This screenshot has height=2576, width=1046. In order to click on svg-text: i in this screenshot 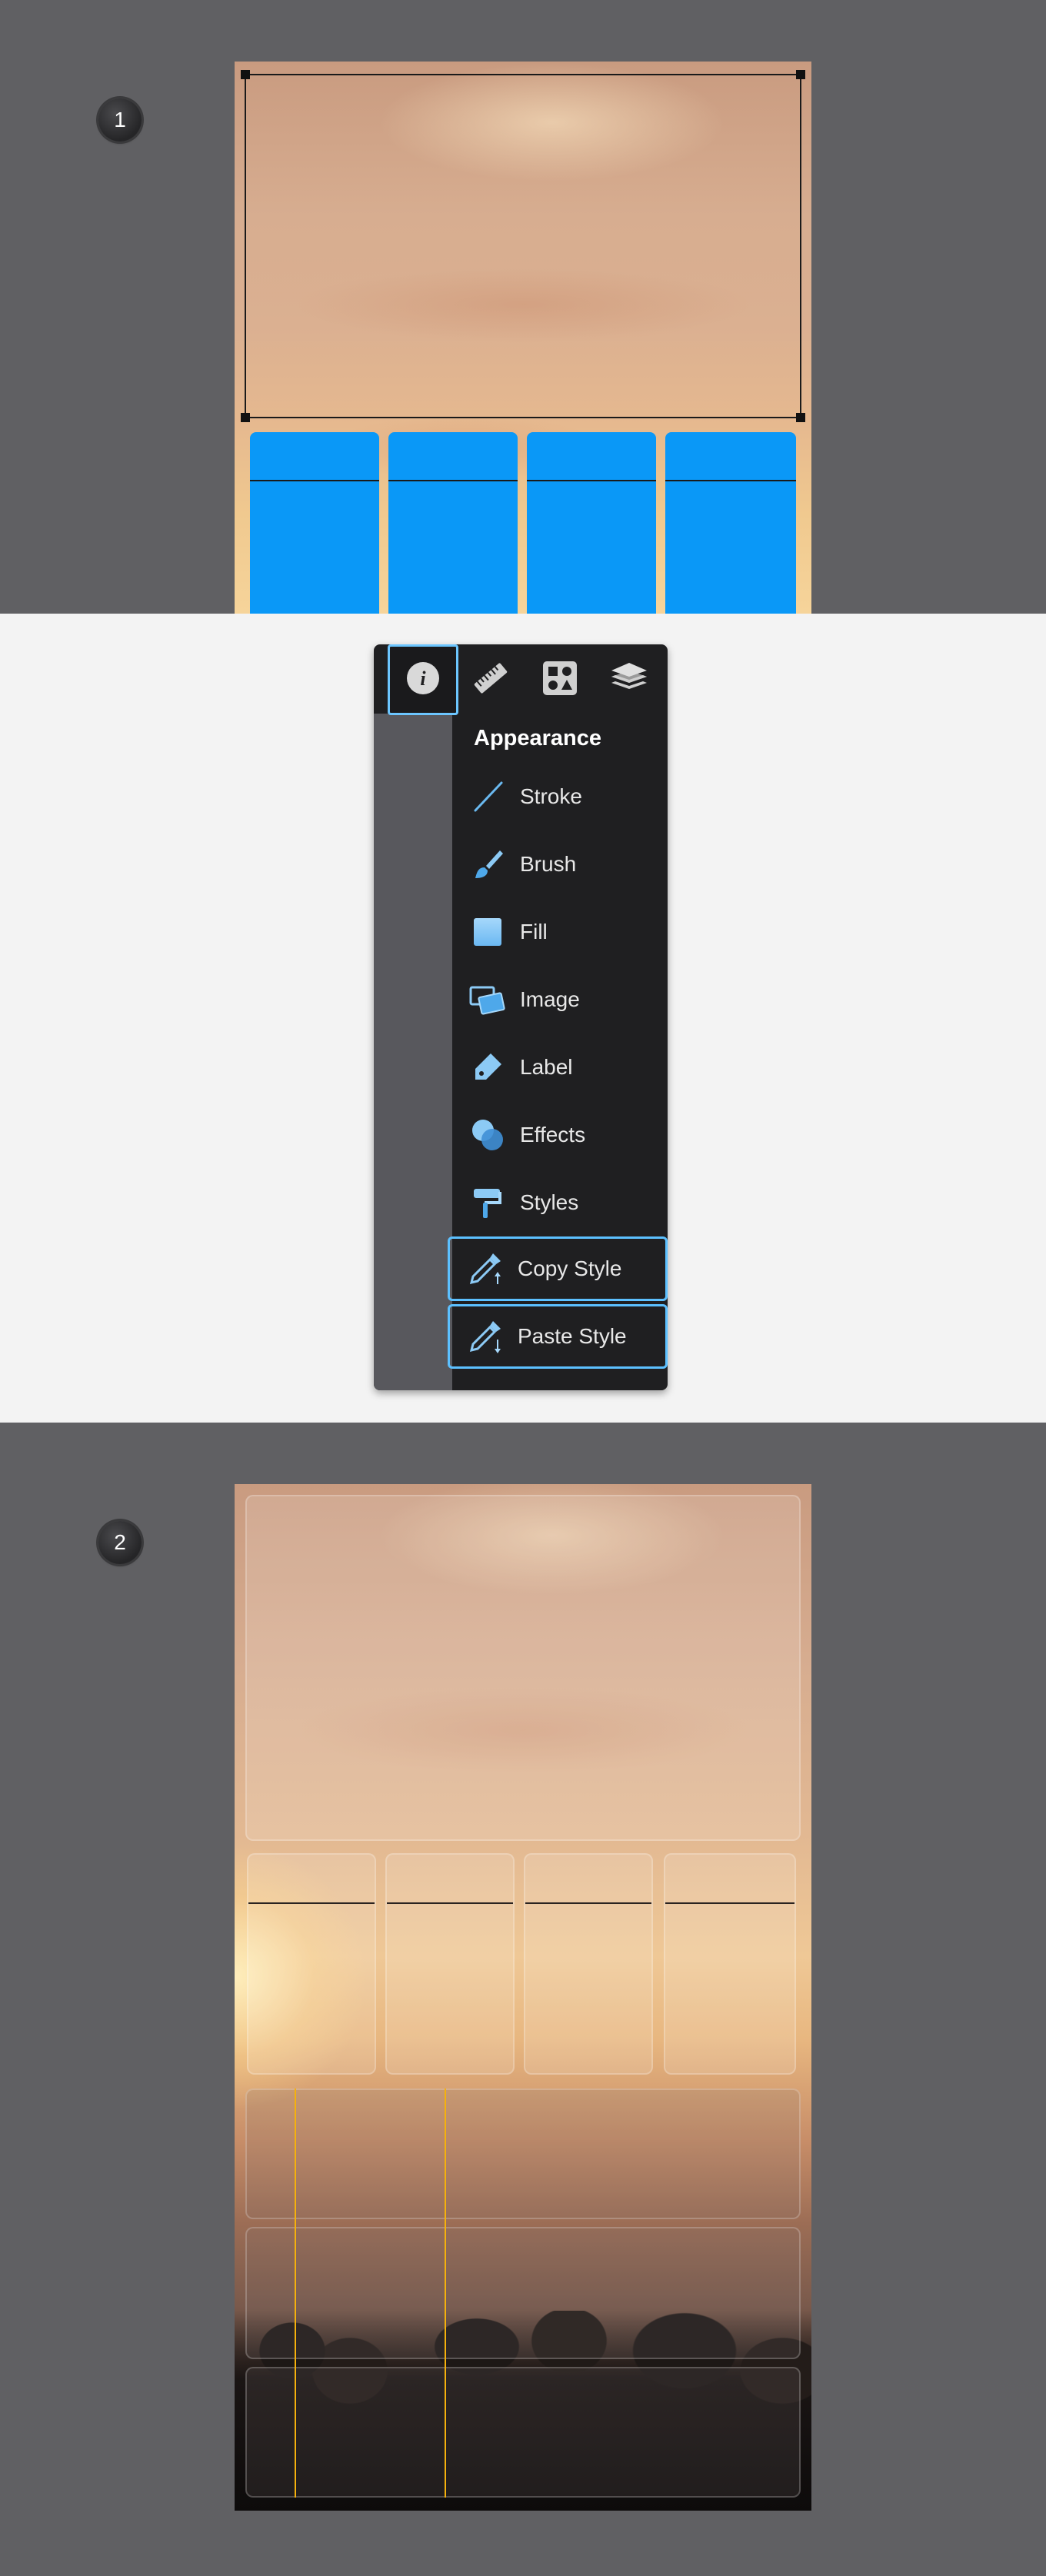, I will do `click(423, 678)`.